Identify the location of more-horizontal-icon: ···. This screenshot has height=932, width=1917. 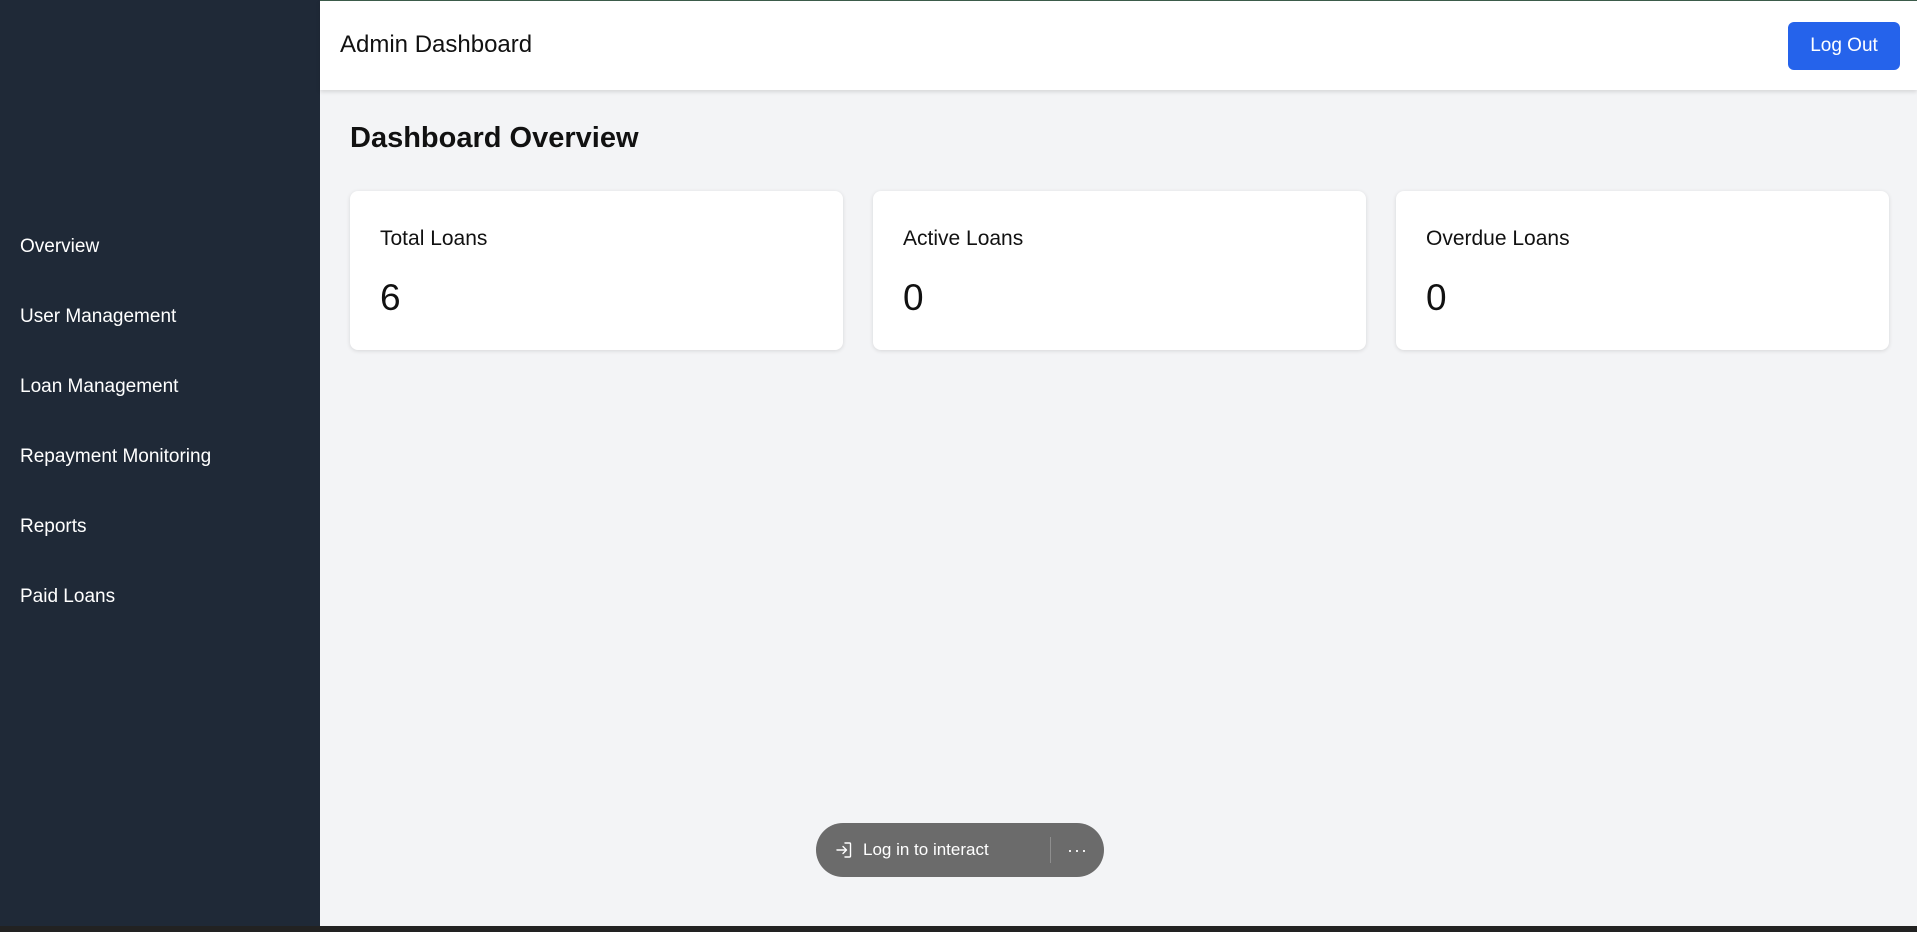
(1077, 849).